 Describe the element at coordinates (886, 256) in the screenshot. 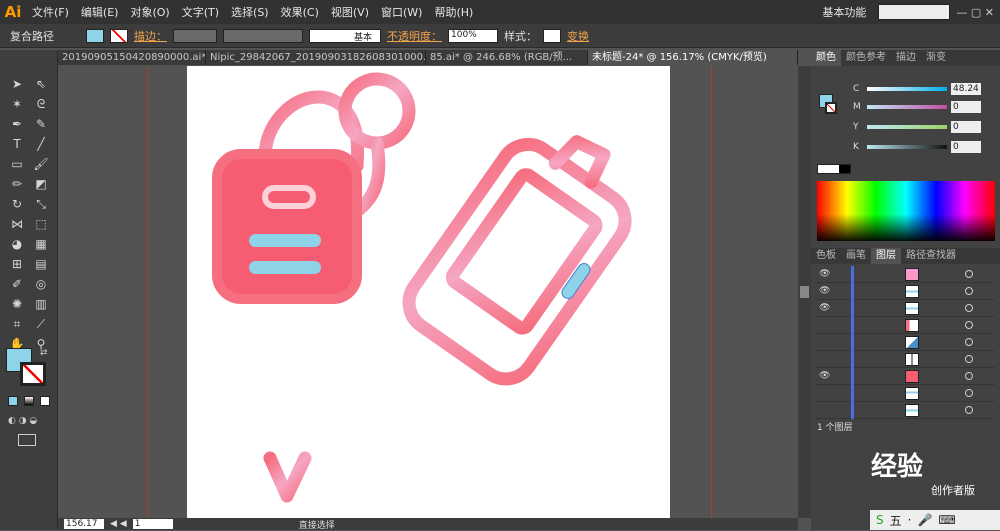

I see `tab-layers: 图层` at that location.